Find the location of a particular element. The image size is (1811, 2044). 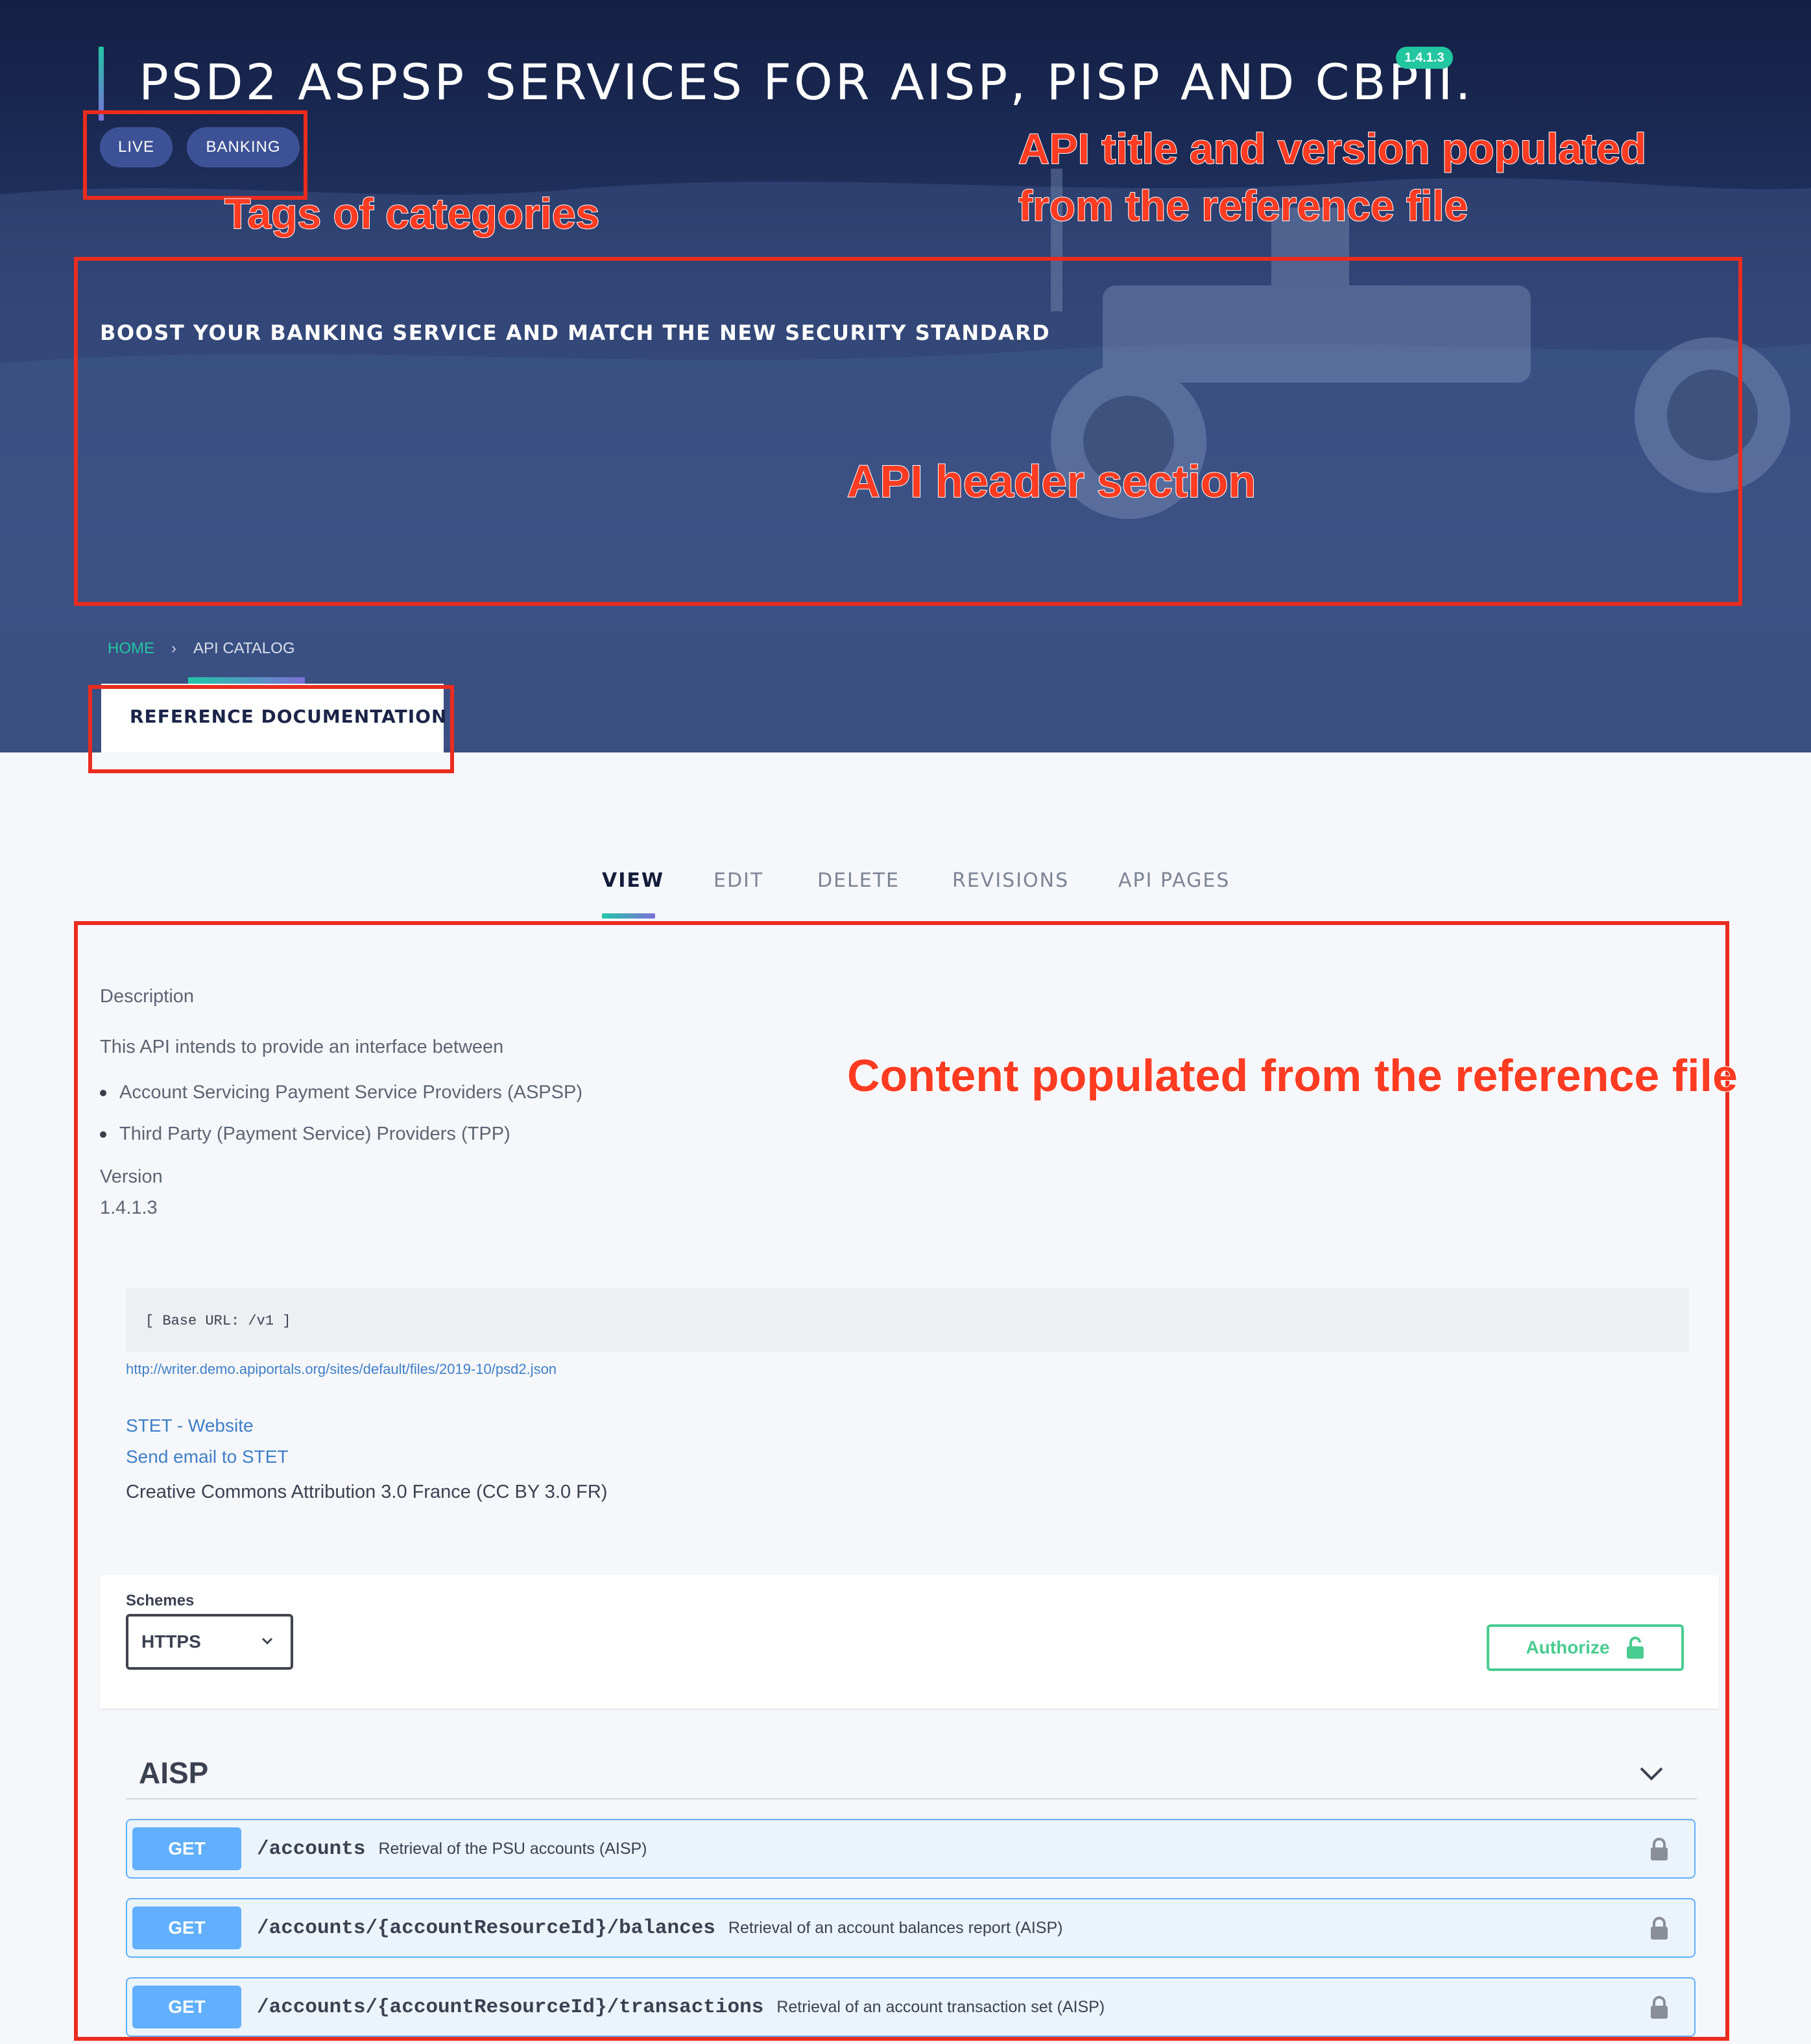

tab-delete: DELETE is located at coordinates (858, 880).